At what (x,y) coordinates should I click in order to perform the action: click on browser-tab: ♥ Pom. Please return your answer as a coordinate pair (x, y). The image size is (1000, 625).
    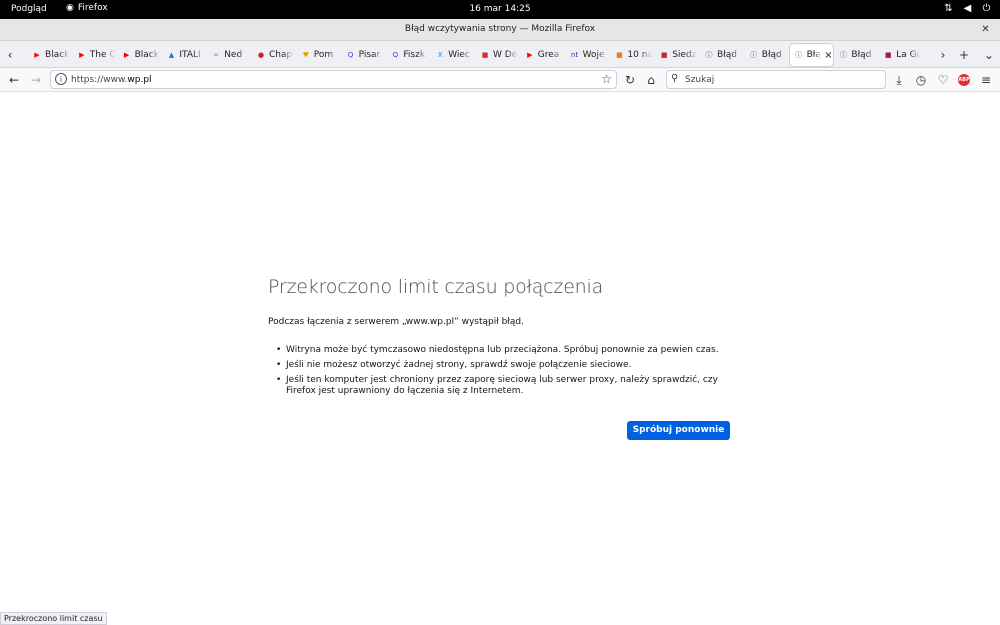
    Looking at the image, I should click on (318, 55).